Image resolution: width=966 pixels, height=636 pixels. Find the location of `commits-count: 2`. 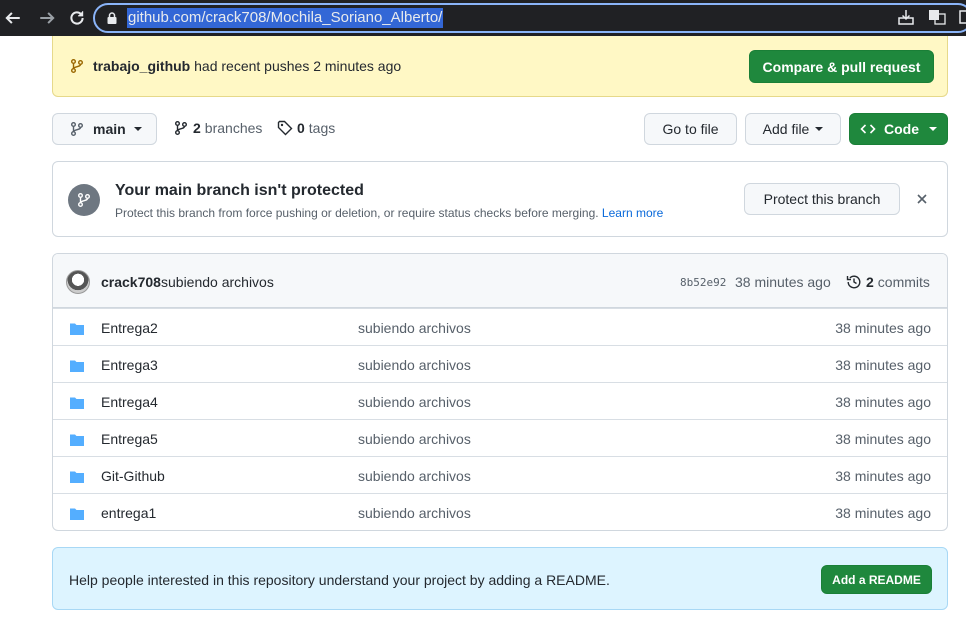

commits-count: 2 is located at coordinates (870, 282).